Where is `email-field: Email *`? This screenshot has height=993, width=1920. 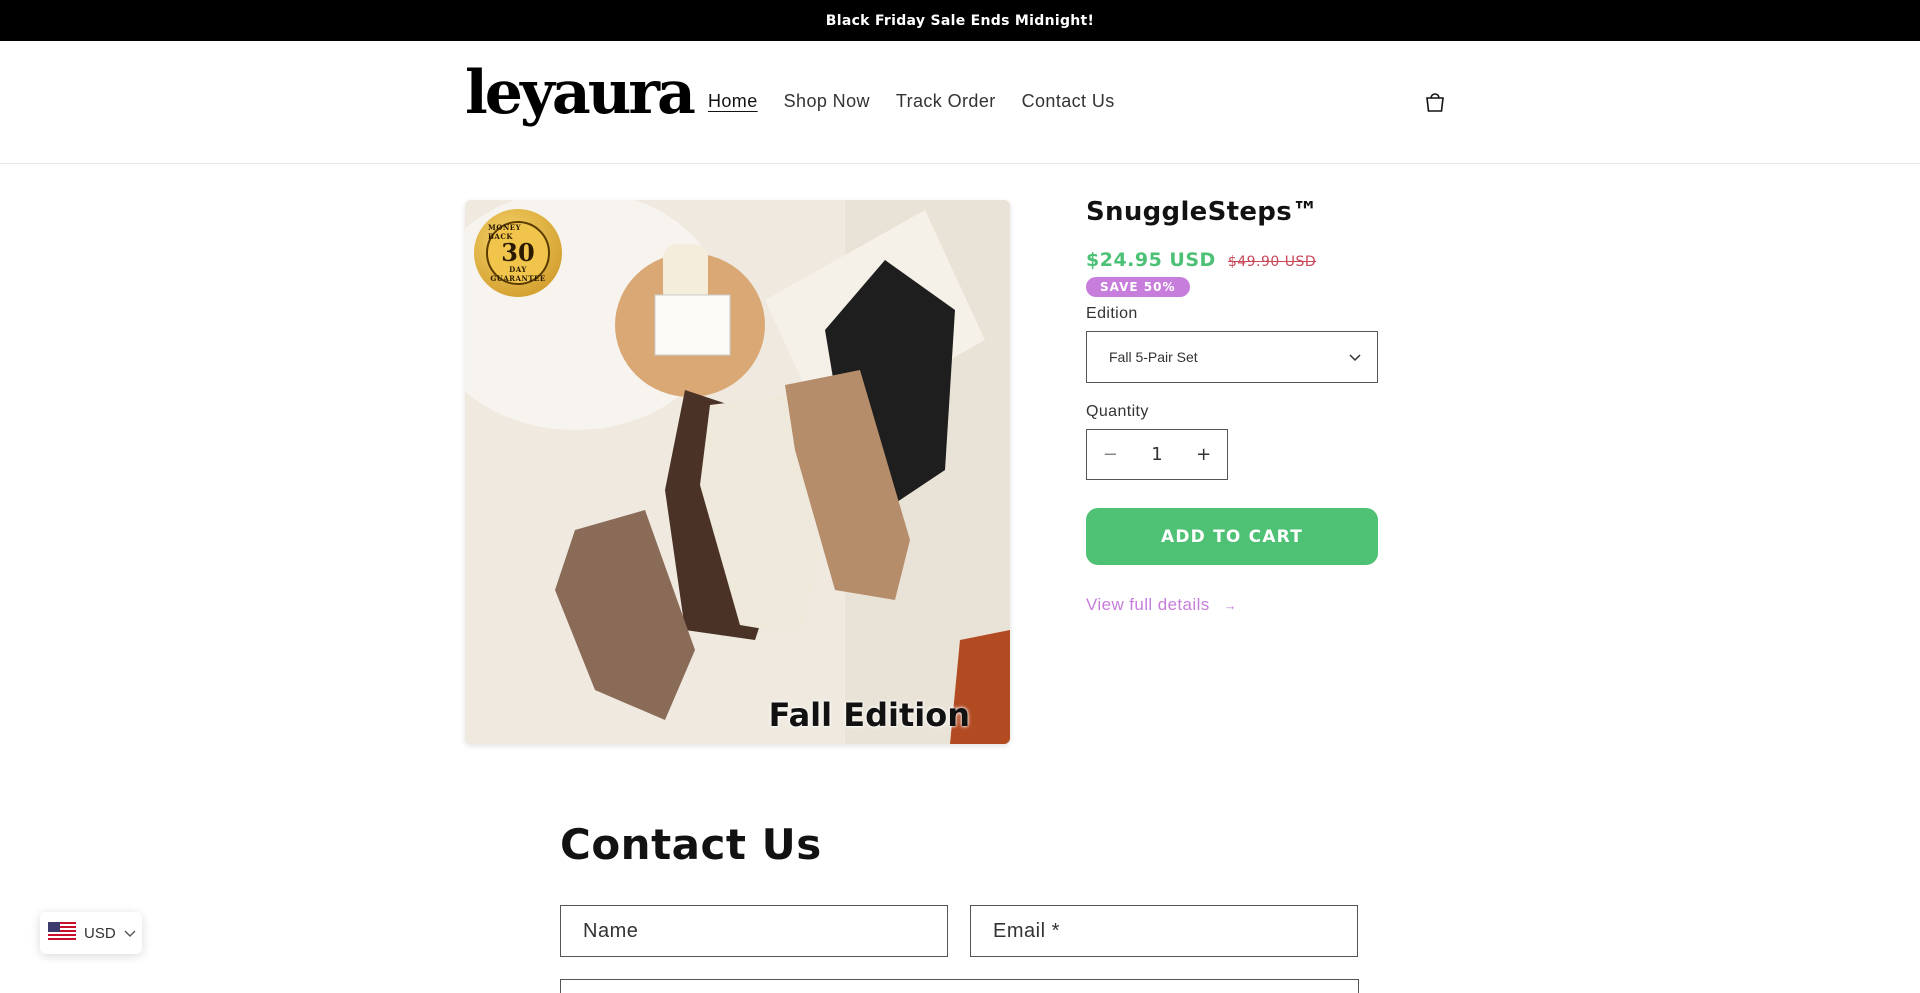
email-field: Email * is located at coordinates (1164, 931).